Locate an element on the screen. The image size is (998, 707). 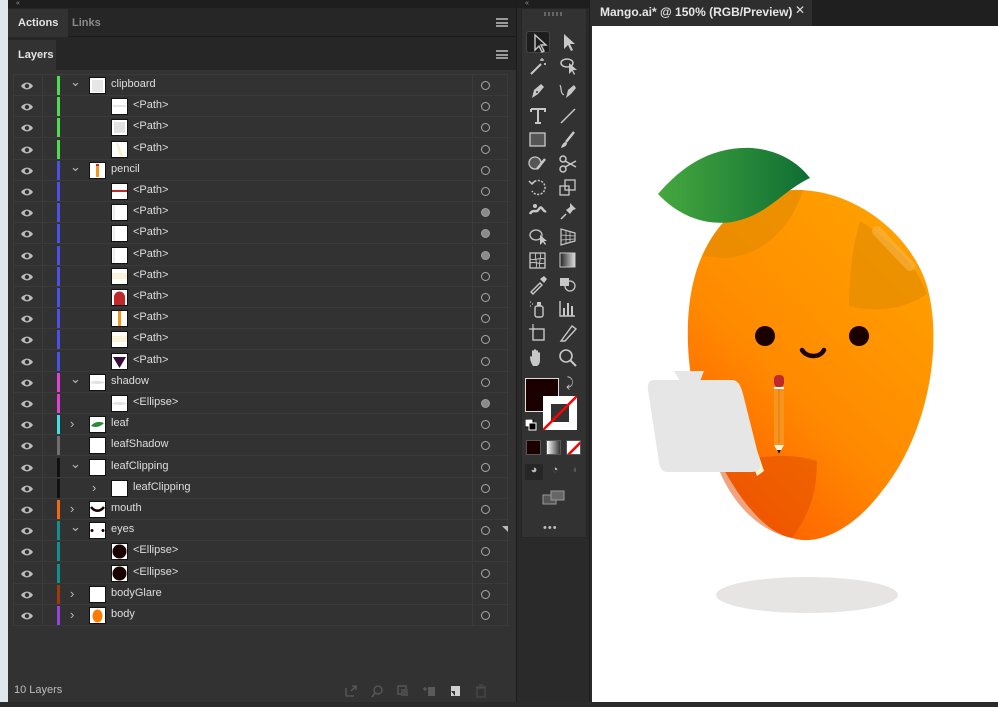
gradient-mode-button is located at coordinates (553, 447).